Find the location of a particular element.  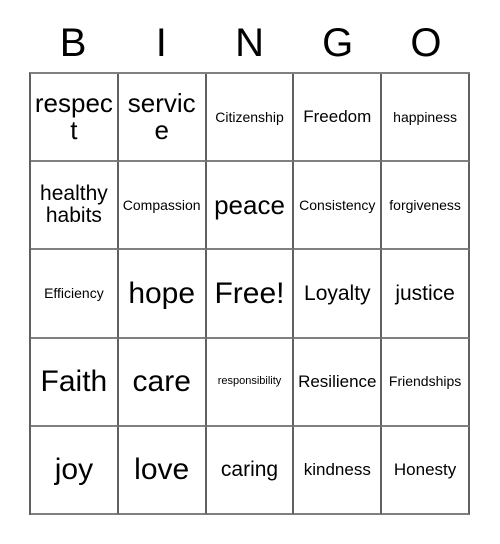

bingo-cell: hope is located at coordinates (162, 294).